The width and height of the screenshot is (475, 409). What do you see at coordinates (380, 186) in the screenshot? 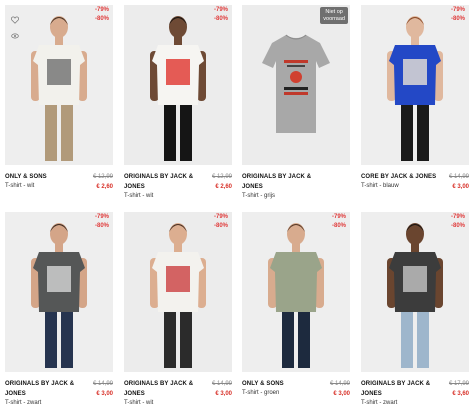
I see `product-description: T-shirt - blauw` at bounding box center [380, 186].